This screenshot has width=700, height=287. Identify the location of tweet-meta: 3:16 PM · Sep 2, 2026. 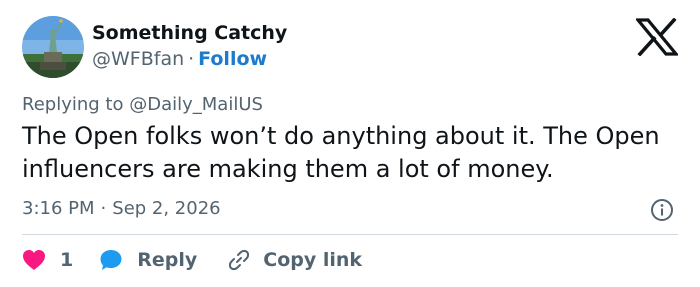
(121, 208).